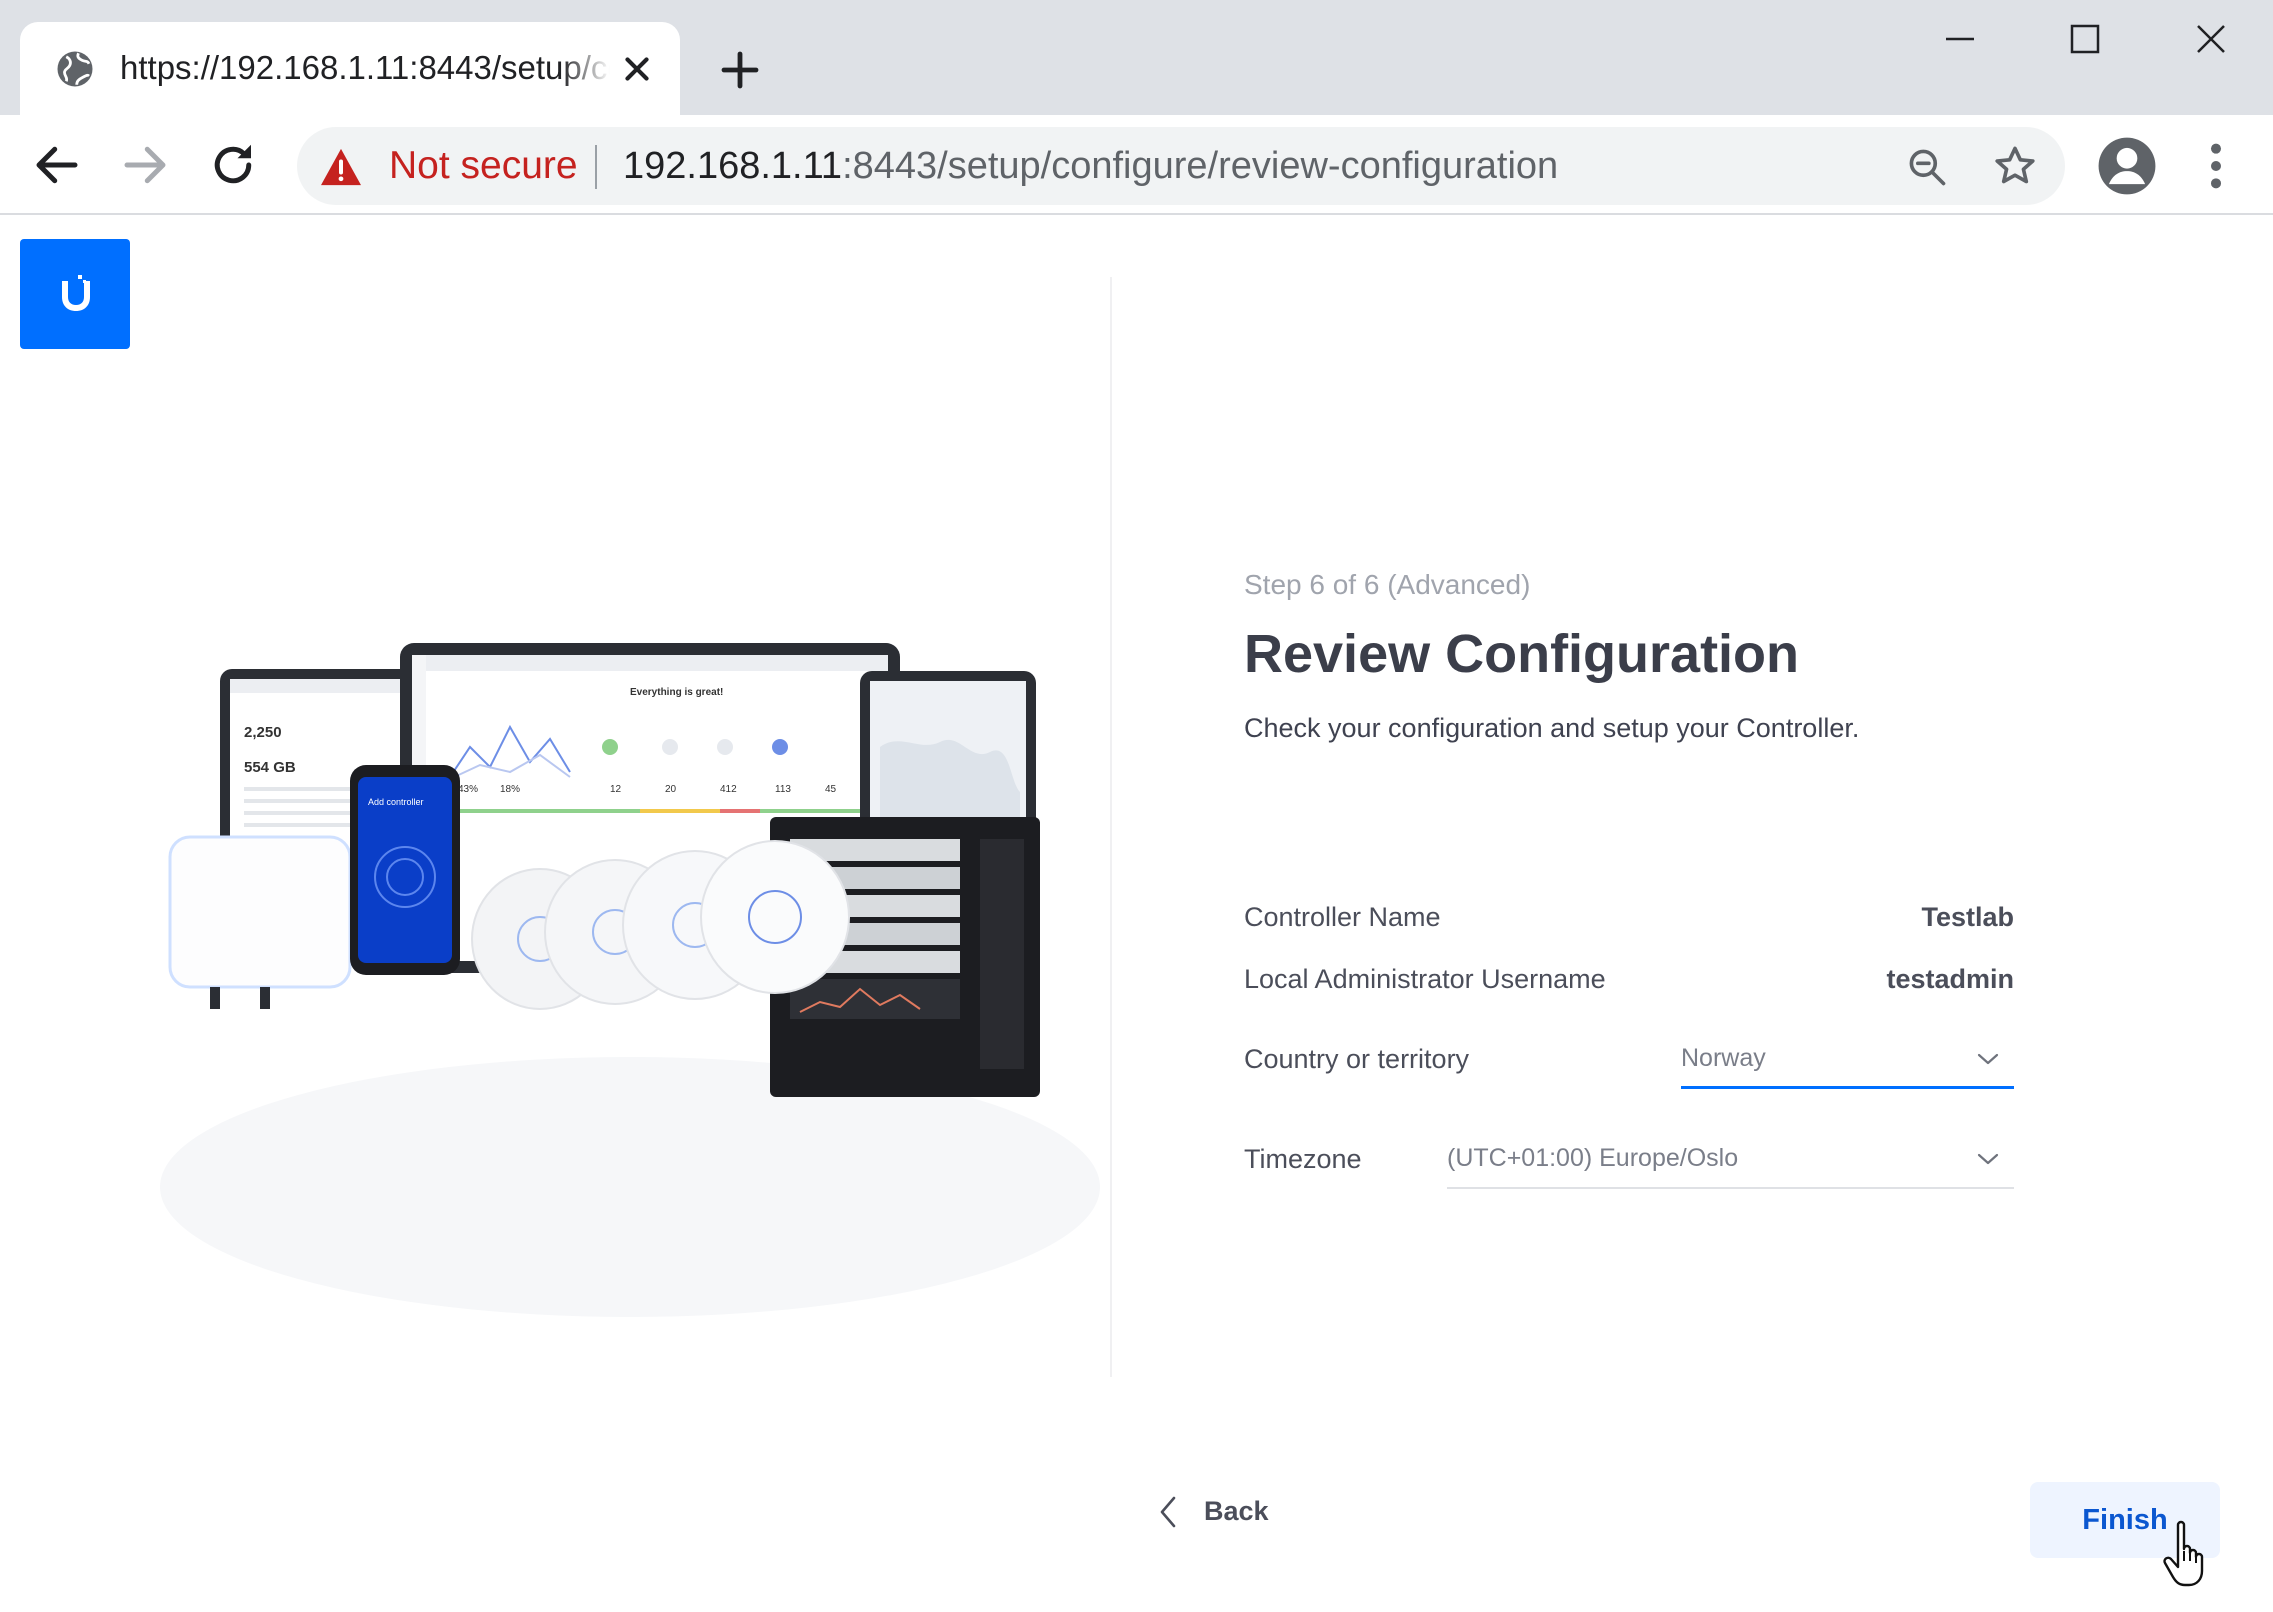 Image resolution: width=2273 pixels, height=1612 pixels. I want to click on security-label: Not secure, so click(483, 166).